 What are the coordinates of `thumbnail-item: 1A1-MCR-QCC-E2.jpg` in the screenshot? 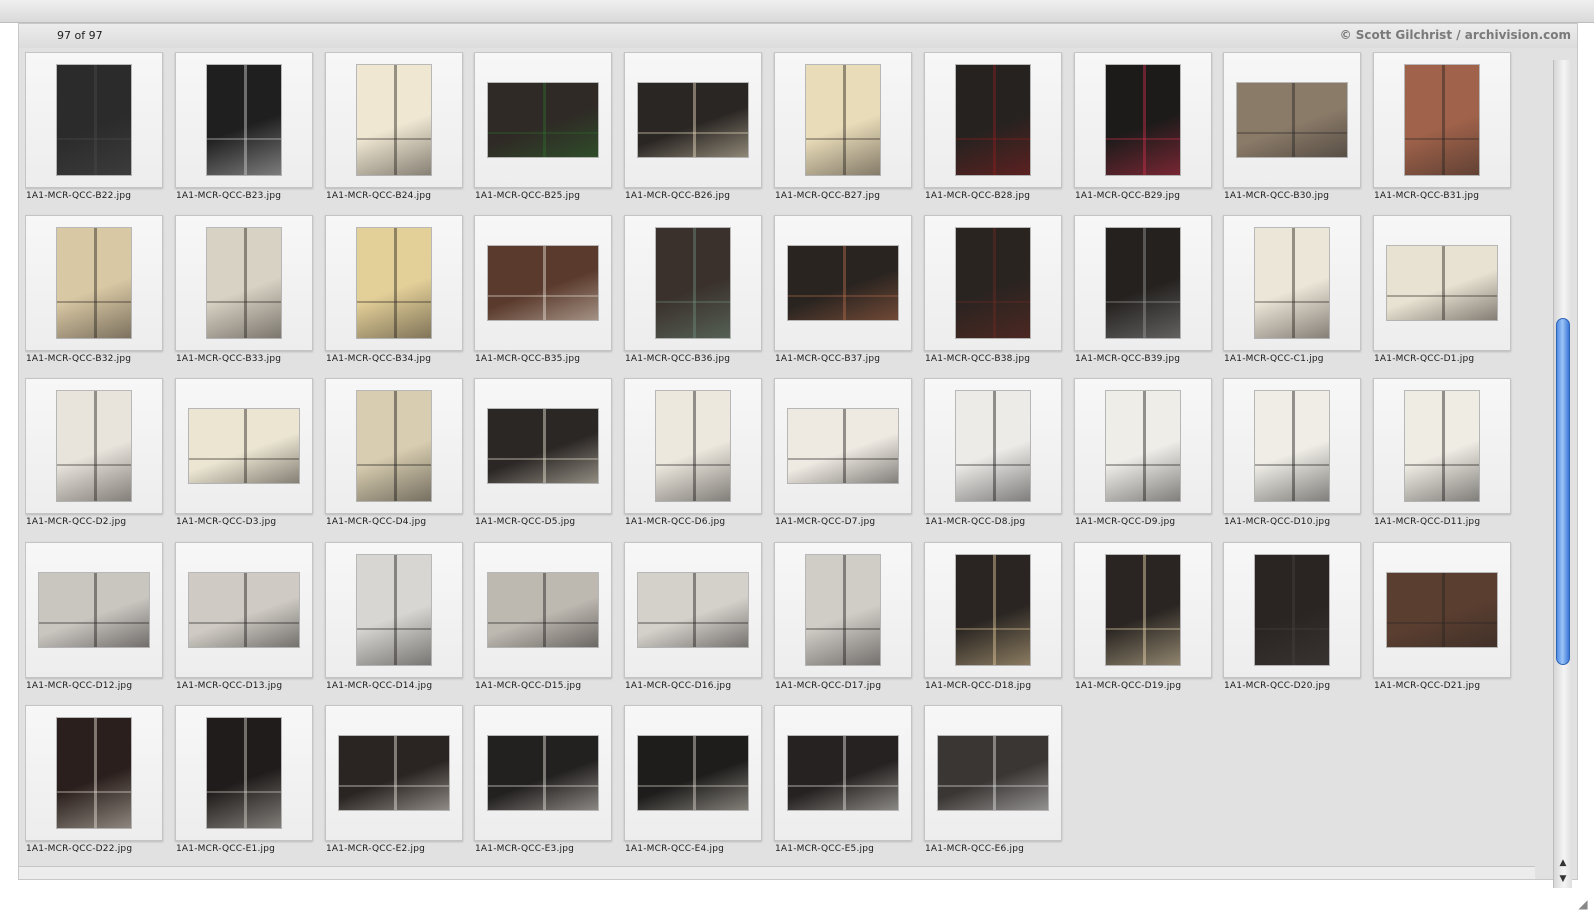 It's located at (395, 783).